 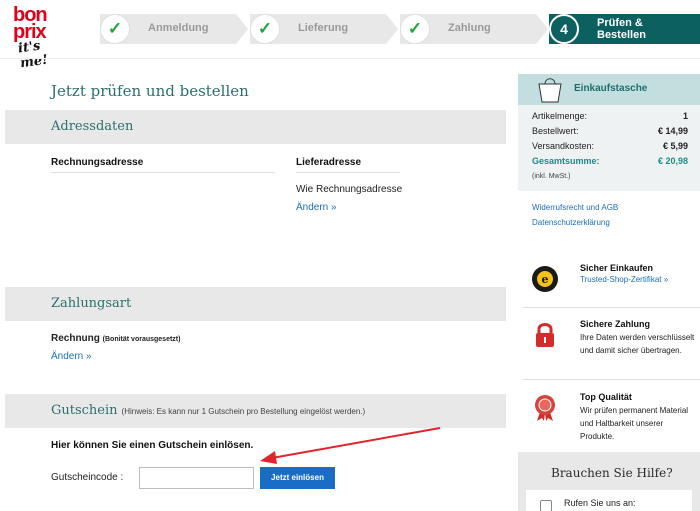 What do you see at coordinates (87, 477) in the screenshot?
I see `coupon-field-label: Gutscheincode :` at bounding box center [87, 477].